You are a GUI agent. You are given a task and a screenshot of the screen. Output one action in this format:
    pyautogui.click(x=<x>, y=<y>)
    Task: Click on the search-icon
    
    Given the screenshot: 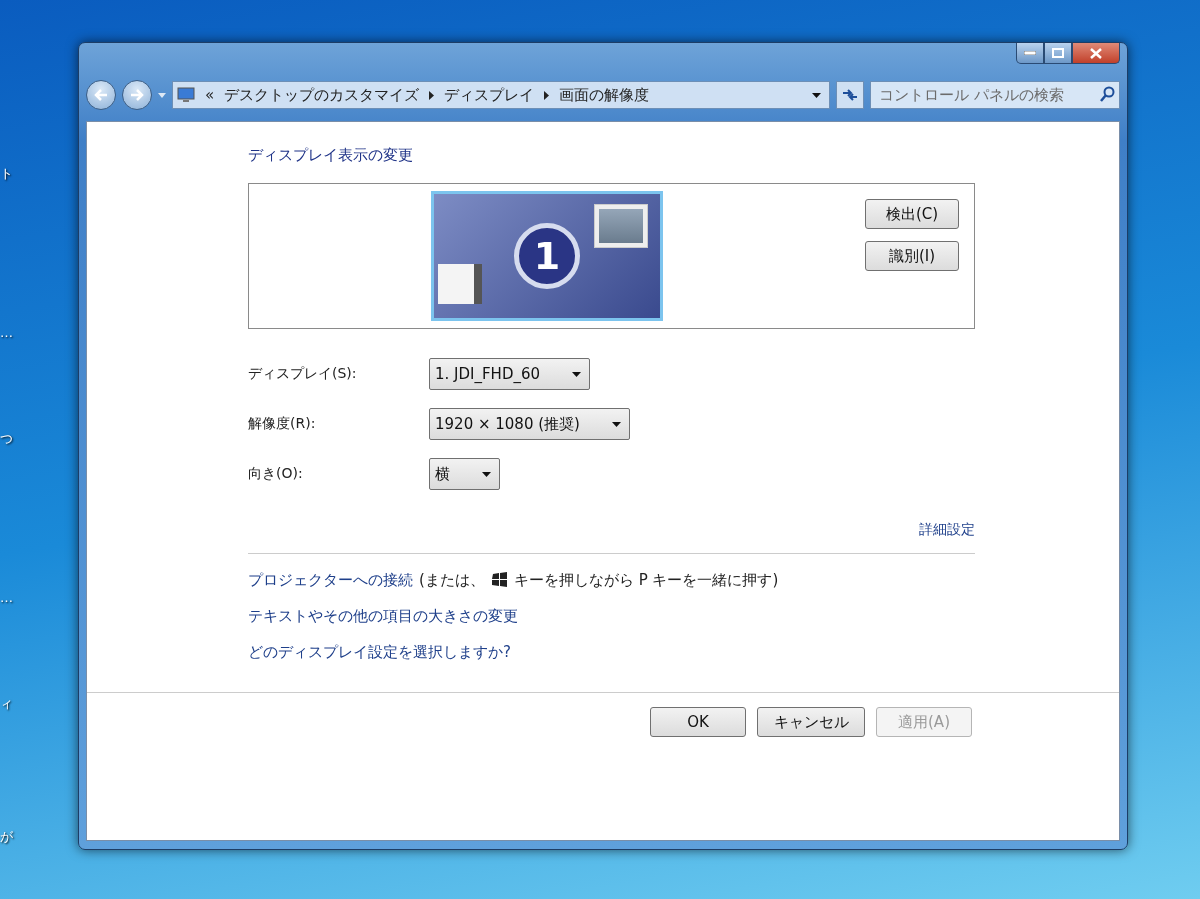 What is the action you would take?
    pyautogui.click(x=1107, y=94)
    